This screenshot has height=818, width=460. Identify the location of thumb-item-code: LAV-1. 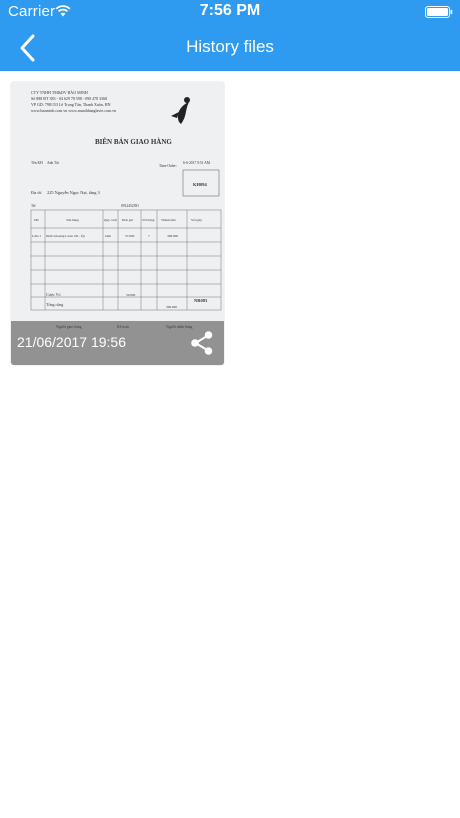
(36, 236).